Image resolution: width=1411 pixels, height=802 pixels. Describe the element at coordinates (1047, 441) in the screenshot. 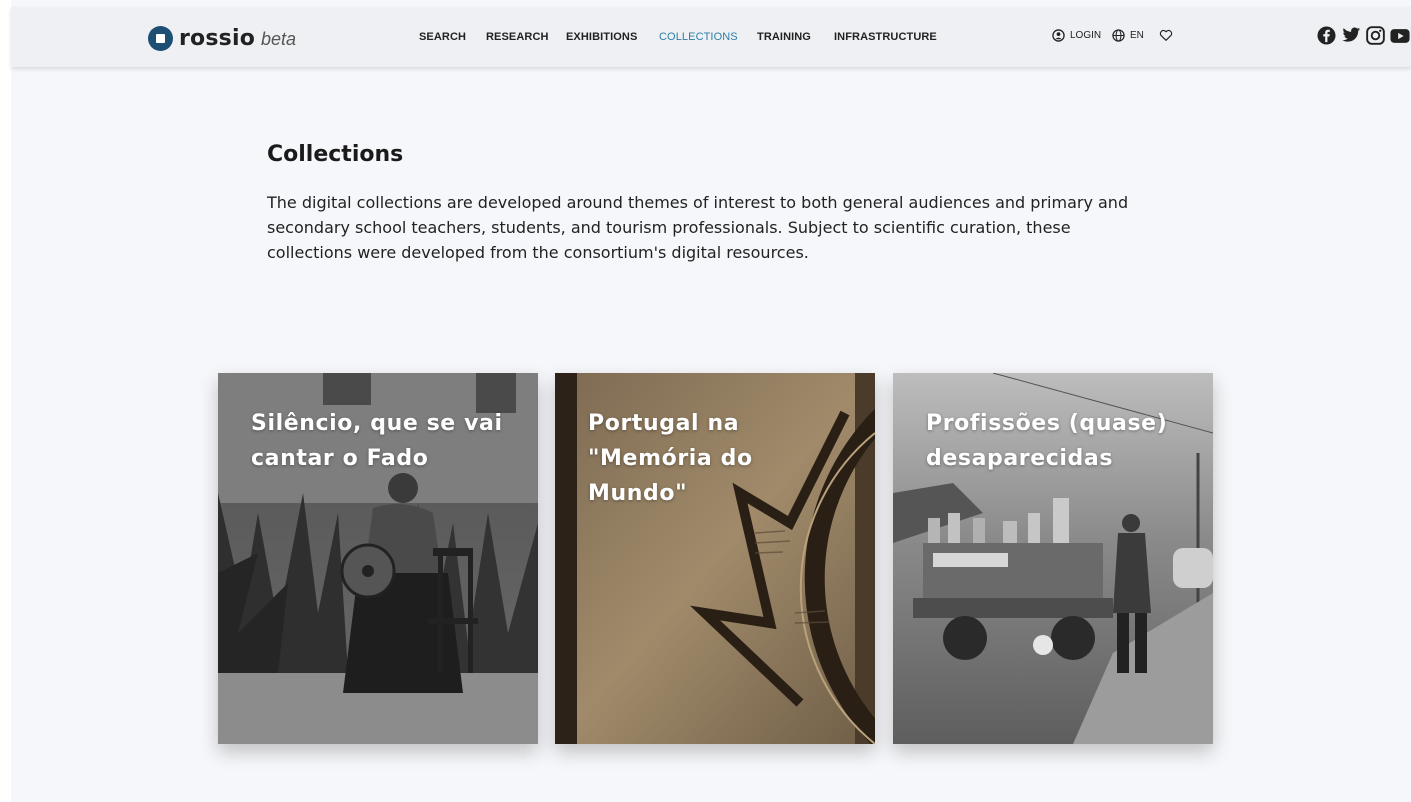

I see `collection-title-profissoes: Profissões (quase) desaparecidas` at that location.